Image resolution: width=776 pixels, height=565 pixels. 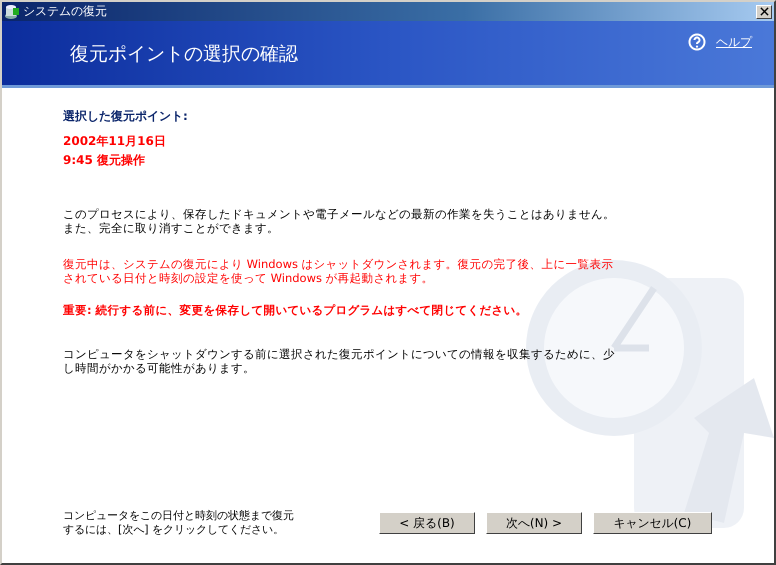 I want to click on close-icon, so click(x=764, y=11).